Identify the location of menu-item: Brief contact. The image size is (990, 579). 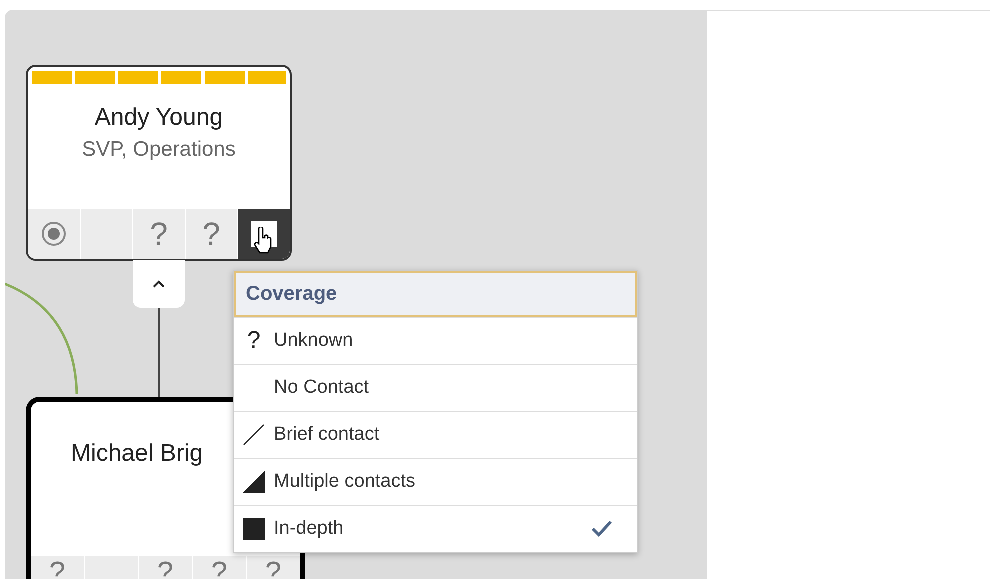
(435, 434).